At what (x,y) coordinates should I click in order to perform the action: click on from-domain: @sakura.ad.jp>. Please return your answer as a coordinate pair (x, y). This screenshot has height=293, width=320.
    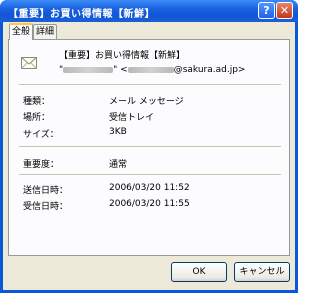
    Looking at the image, I should click on (209, 70).